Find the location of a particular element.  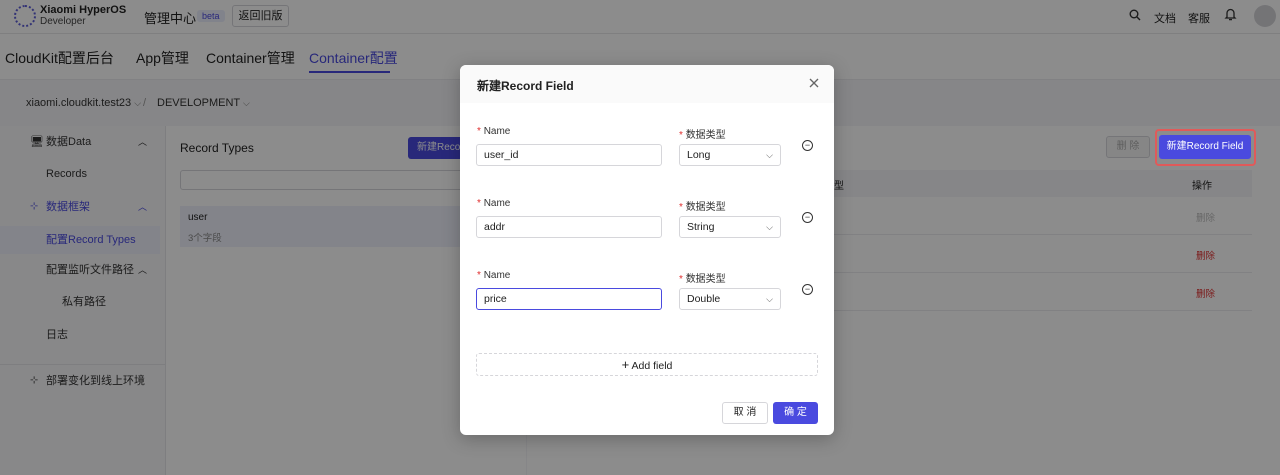

plus-icon: + is located at coordinates (625, 364).